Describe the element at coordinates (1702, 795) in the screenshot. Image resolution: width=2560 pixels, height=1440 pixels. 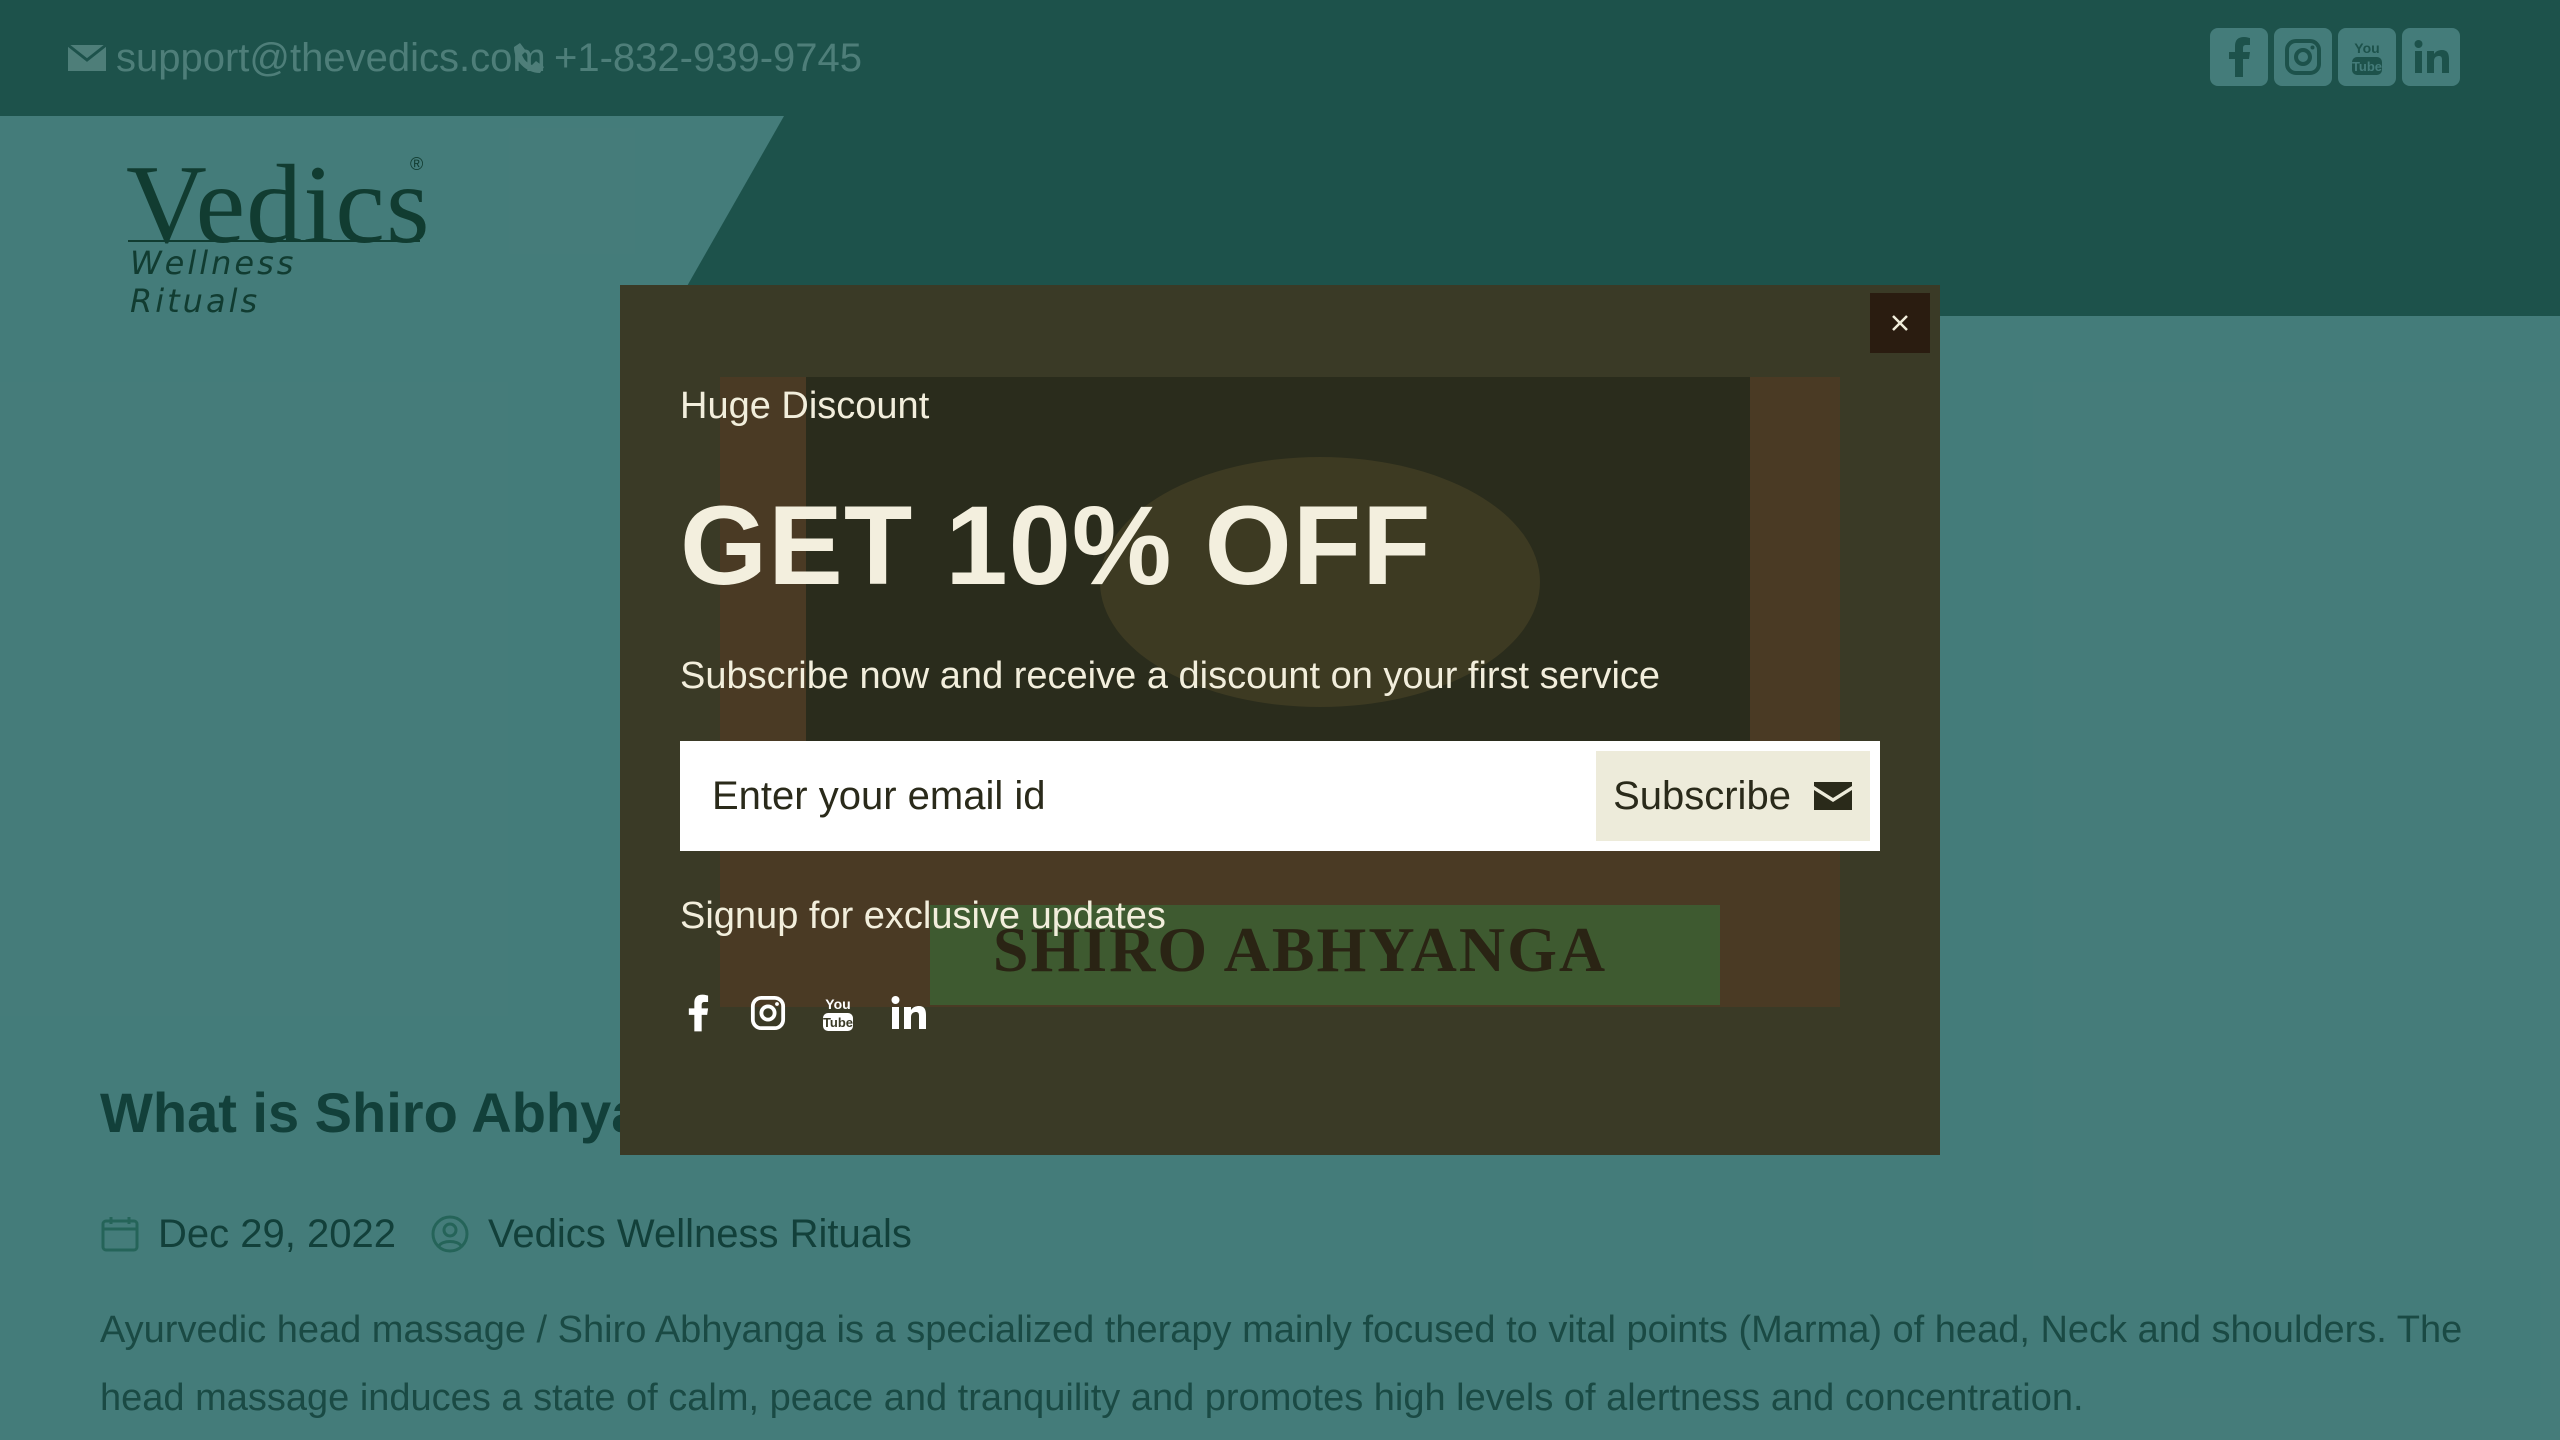
I see `subscribe-button-label: Subscribe` at that location.